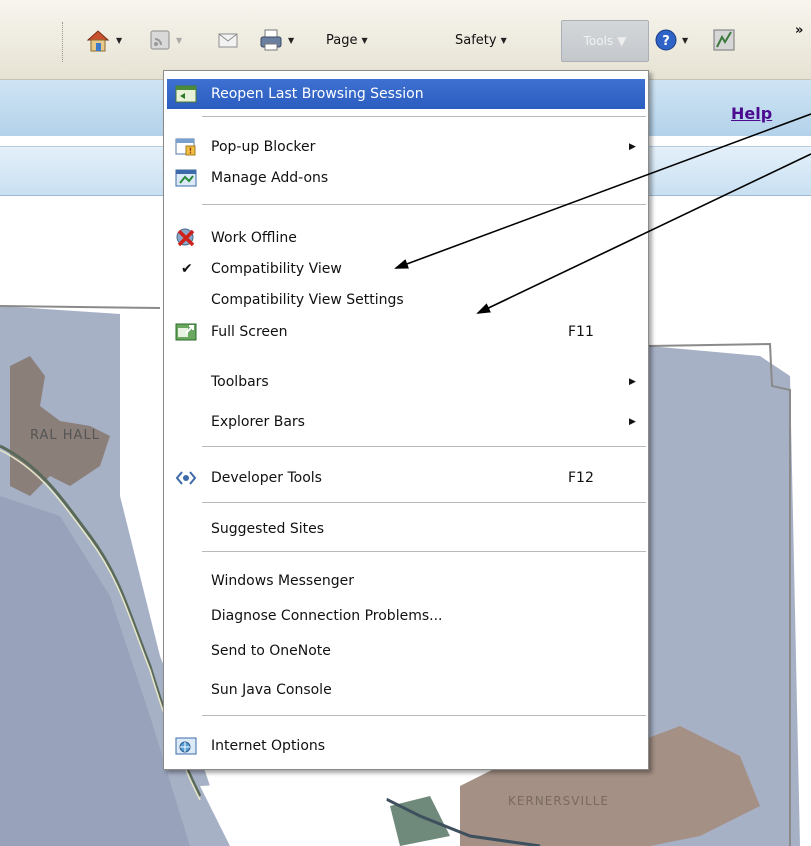  What do you see at coordinates (186, 746) in the screenshot?
I see `internet-options-icon` at bounding box center [186, 746].